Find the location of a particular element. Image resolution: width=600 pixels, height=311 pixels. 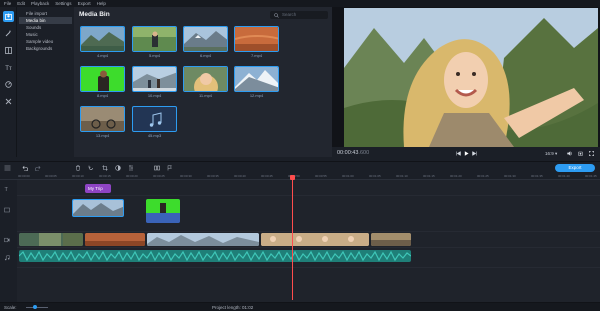

text-track-icon: T is located at coordinates (7, 189).